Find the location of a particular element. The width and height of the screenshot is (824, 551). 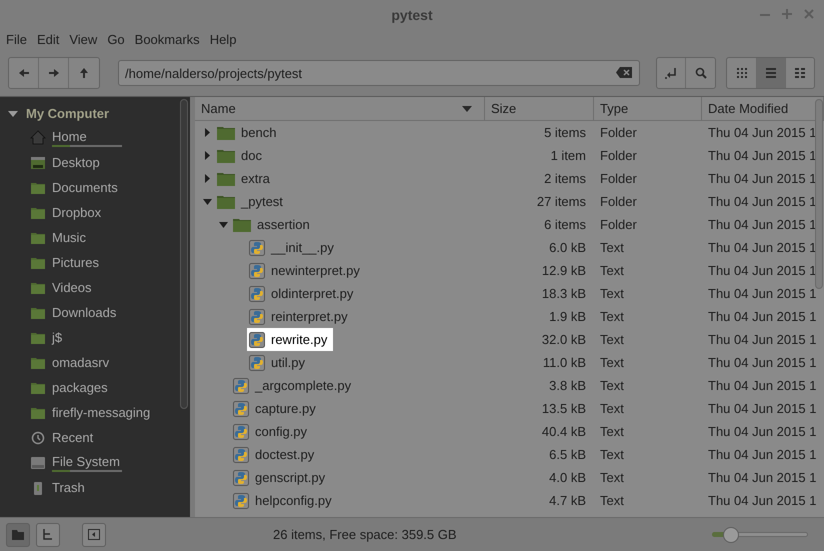

sidebar-item: Dropbox is located at coordinates (89, 212).